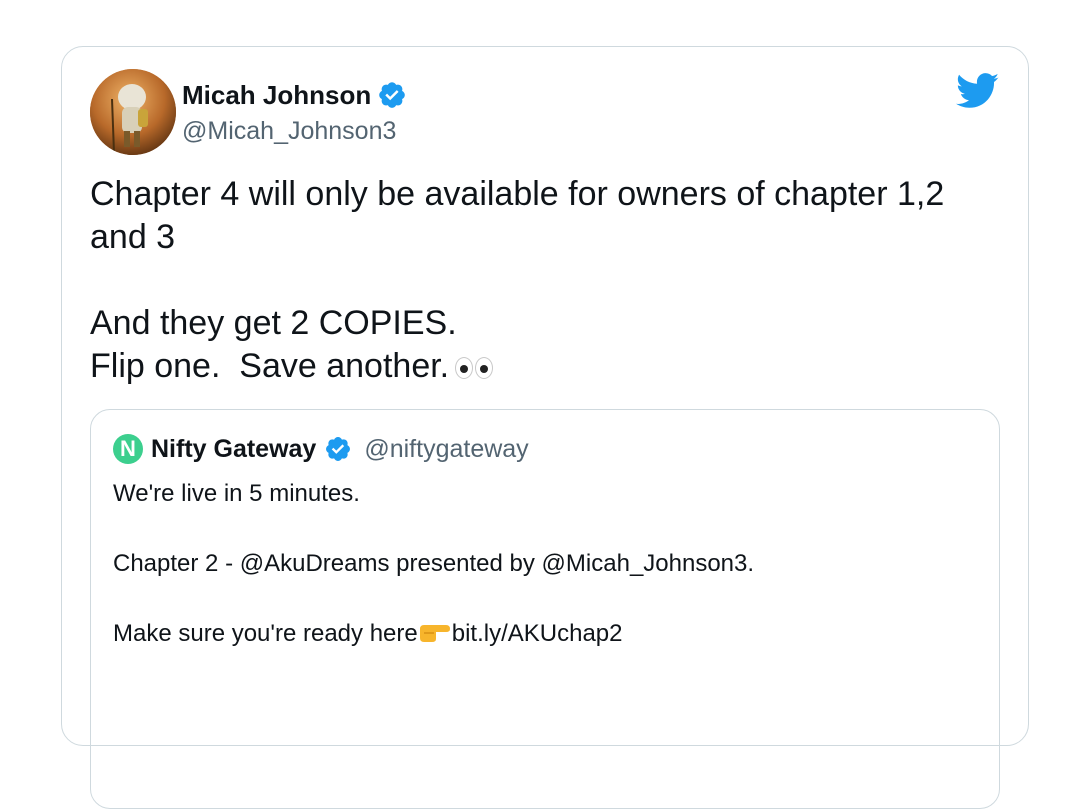 Image resolution: width=1080 pixels, height=809 pixels. I want to click on author-name-row: Micah Johnson, so click(294, 95).